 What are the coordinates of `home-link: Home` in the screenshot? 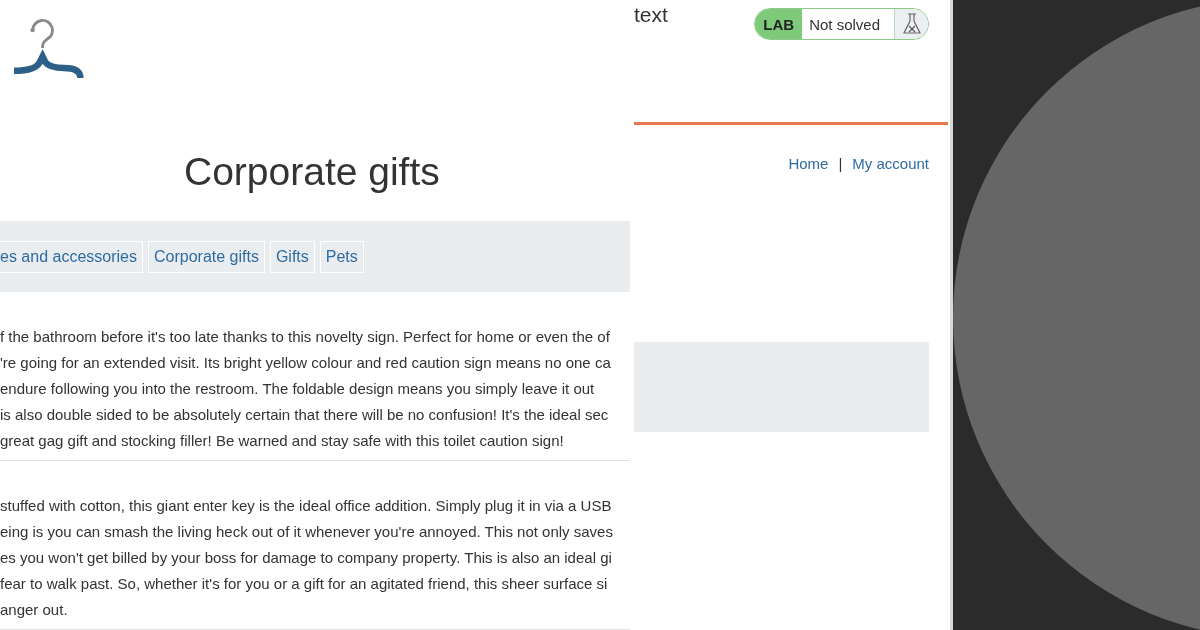 It's located at (808, 164).